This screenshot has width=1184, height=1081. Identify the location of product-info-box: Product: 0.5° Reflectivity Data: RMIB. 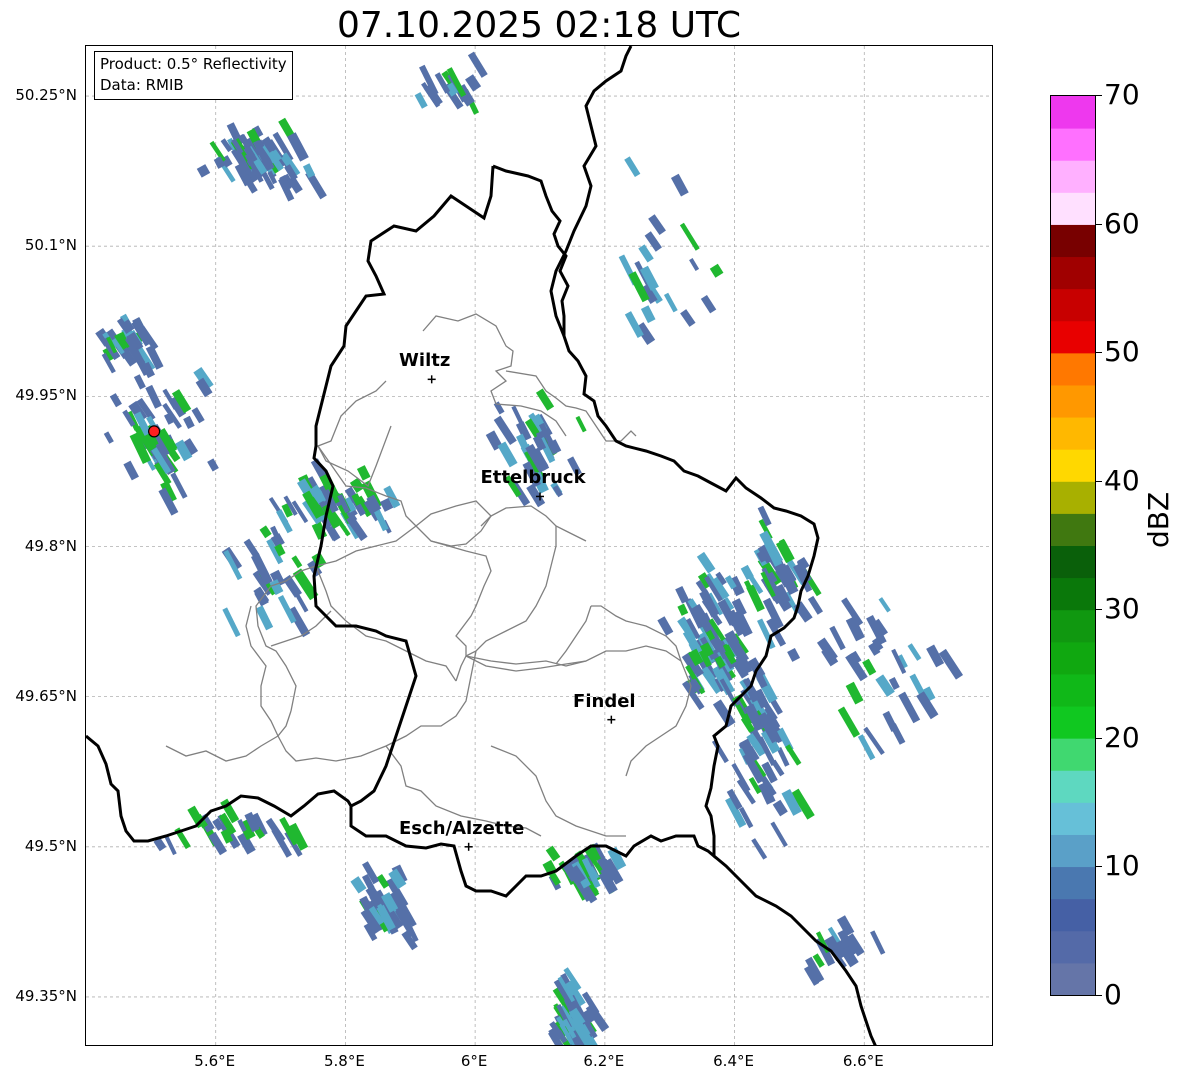
(193, 75).